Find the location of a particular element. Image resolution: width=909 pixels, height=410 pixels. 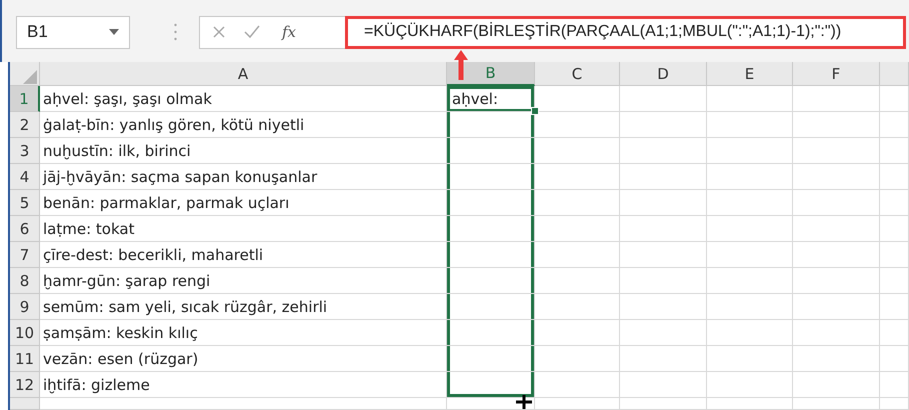

table-cell: vezān: esen (rüzgar) is located at coordinates (243, 359).